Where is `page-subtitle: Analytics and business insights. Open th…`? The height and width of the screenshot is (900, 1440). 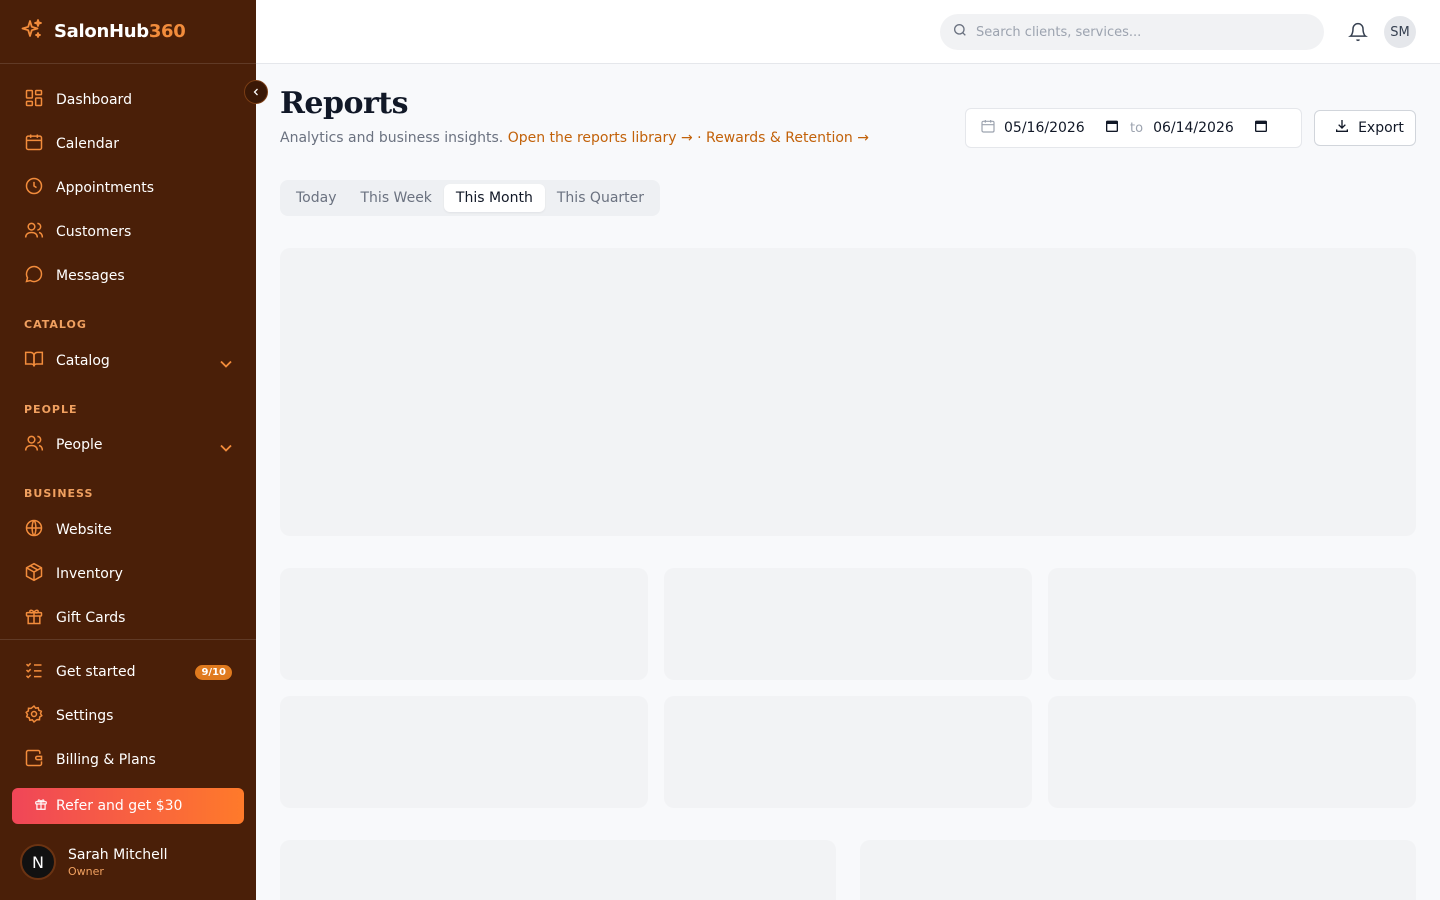 page-subtitle: Analytics and business insights. Open th… is located at coordinates (574, 138).